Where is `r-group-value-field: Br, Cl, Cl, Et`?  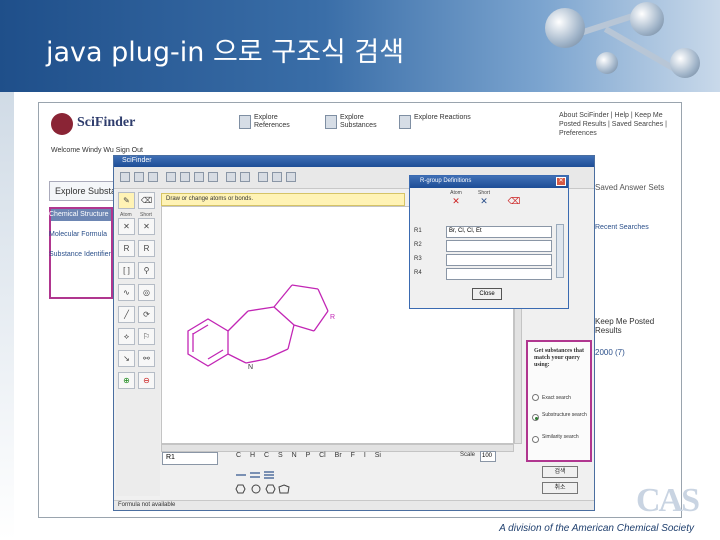
r-group-value-field: Br, Cl, Cl, Et is located at coordinates (499, 232).